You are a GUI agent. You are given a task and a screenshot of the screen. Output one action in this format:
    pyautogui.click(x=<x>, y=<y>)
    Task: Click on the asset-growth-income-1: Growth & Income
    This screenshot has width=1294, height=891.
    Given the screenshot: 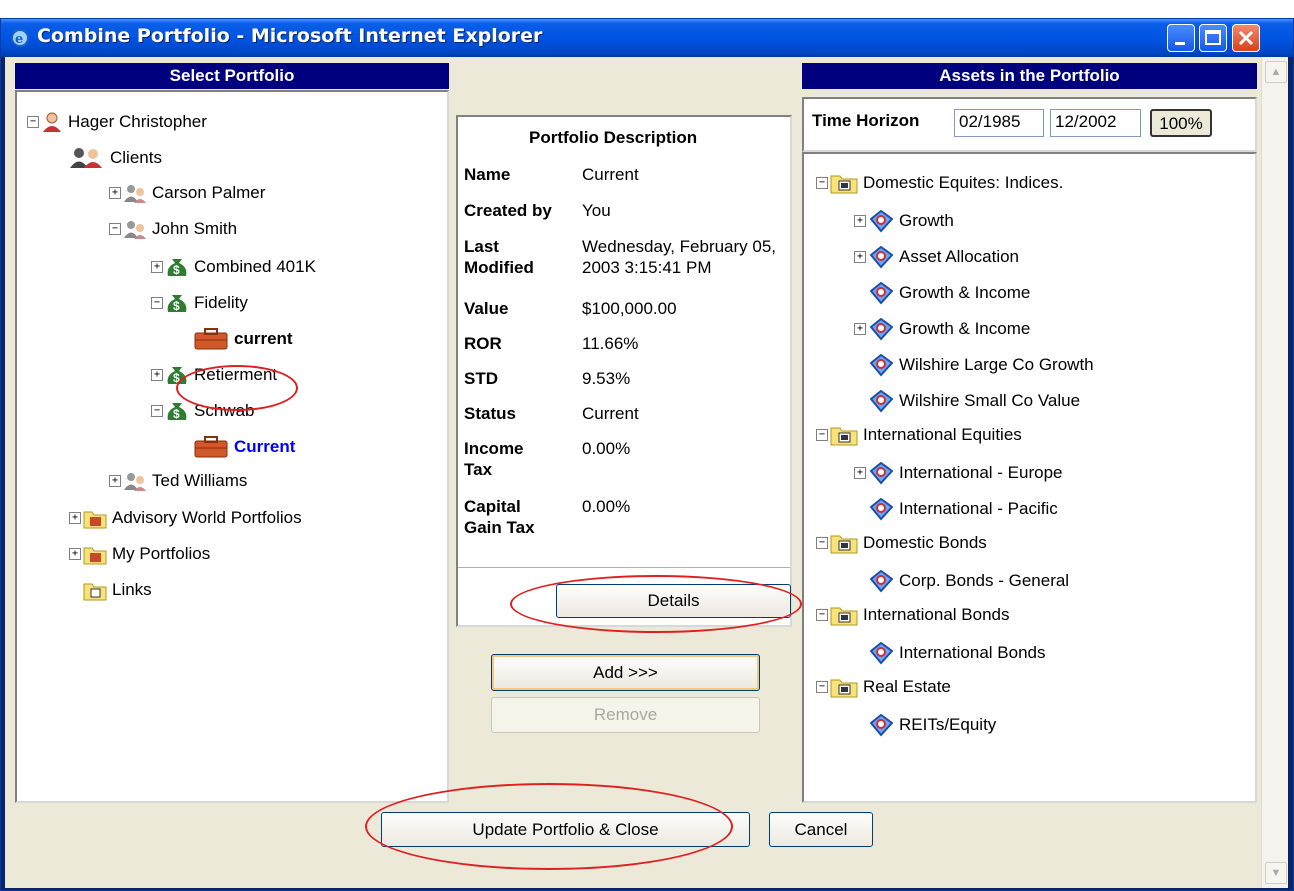 What is the action you would take?
    pyautogui.click(x=949, y=293)
    